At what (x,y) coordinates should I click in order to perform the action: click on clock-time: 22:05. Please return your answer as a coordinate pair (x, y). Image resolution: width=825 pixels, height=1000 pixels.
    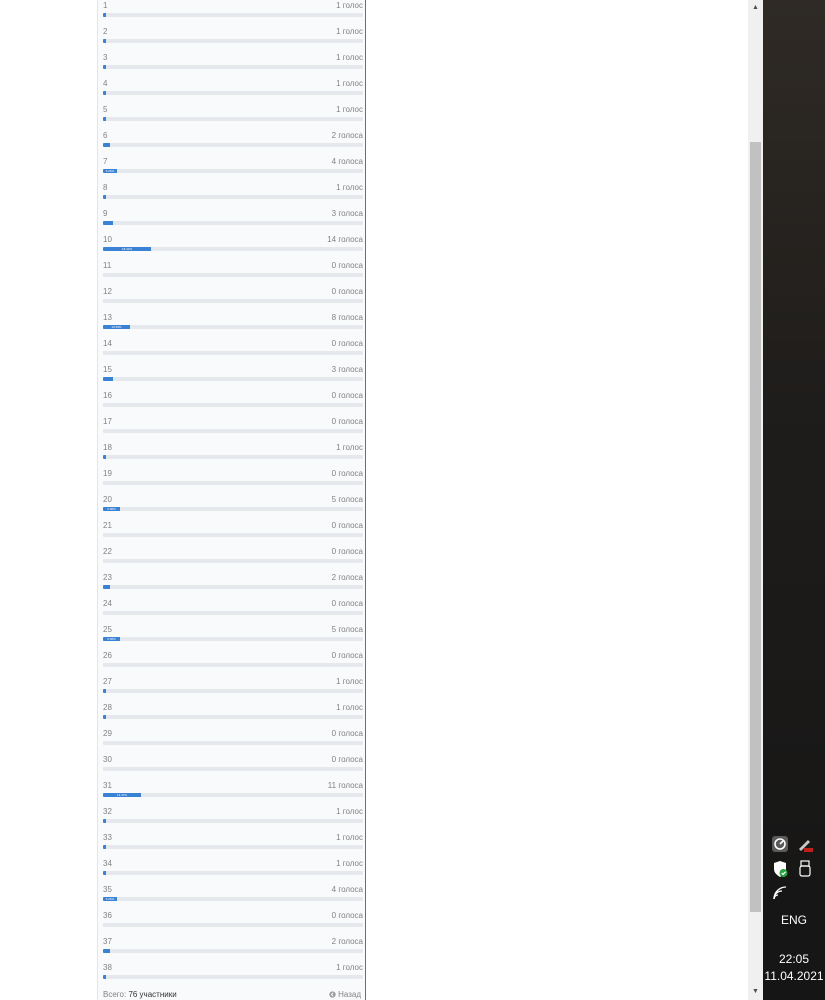
    Looking at the image, I should click on (794, 959).